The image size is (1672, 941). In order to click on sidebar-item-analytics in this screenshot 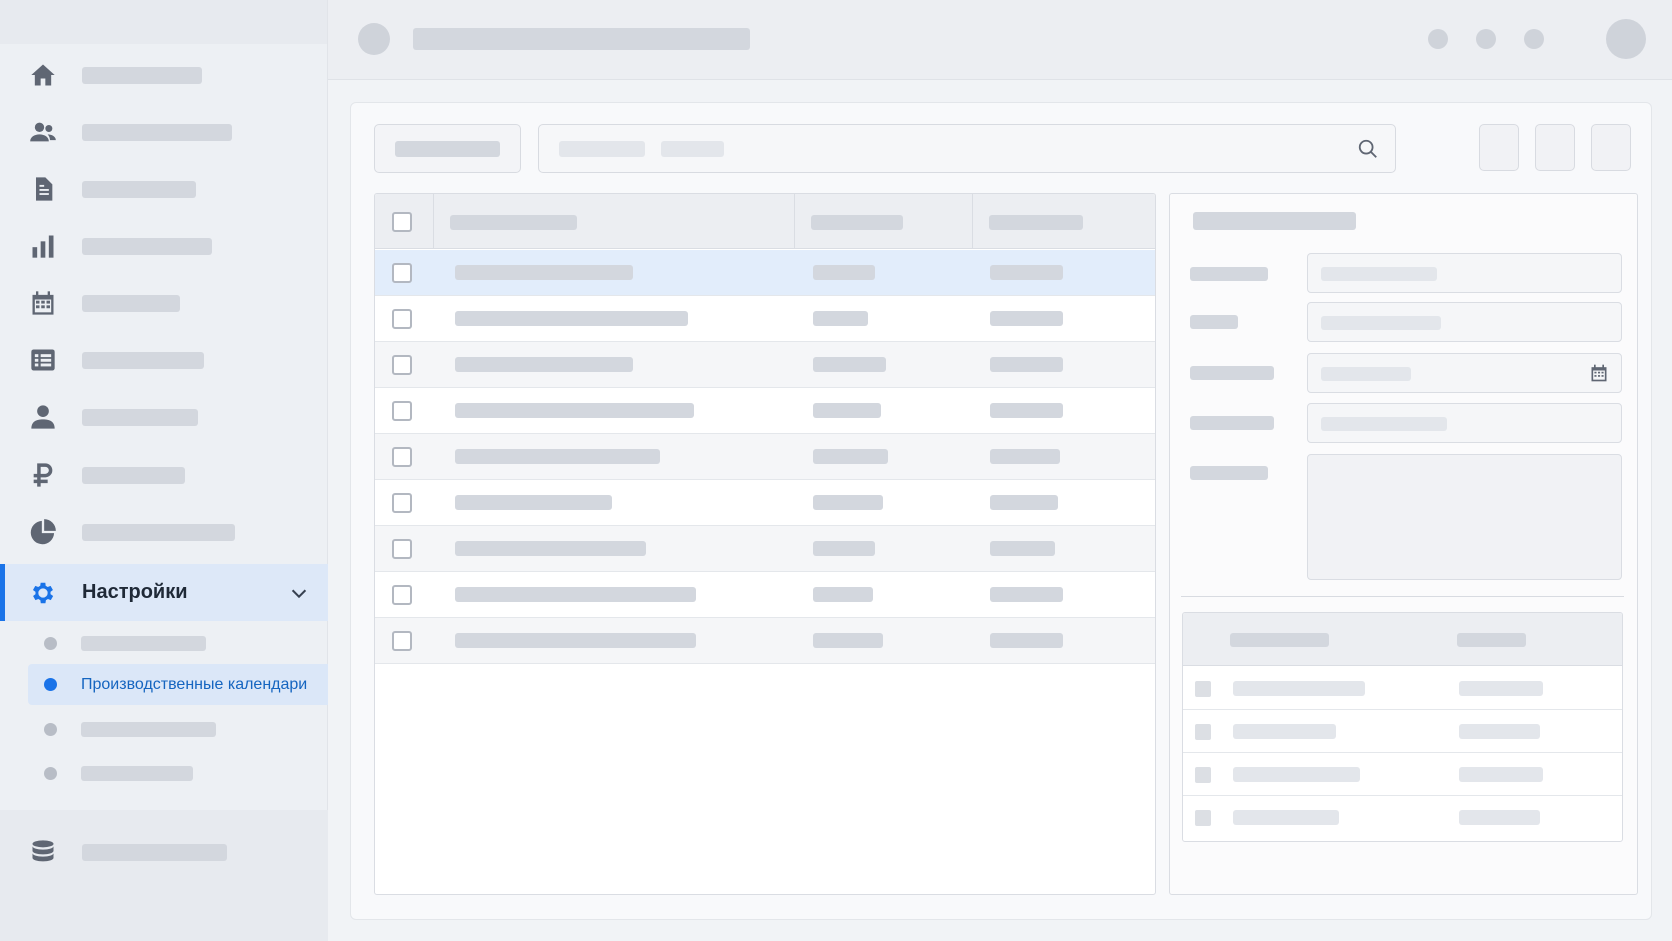, I will do `click(164, 532)`.